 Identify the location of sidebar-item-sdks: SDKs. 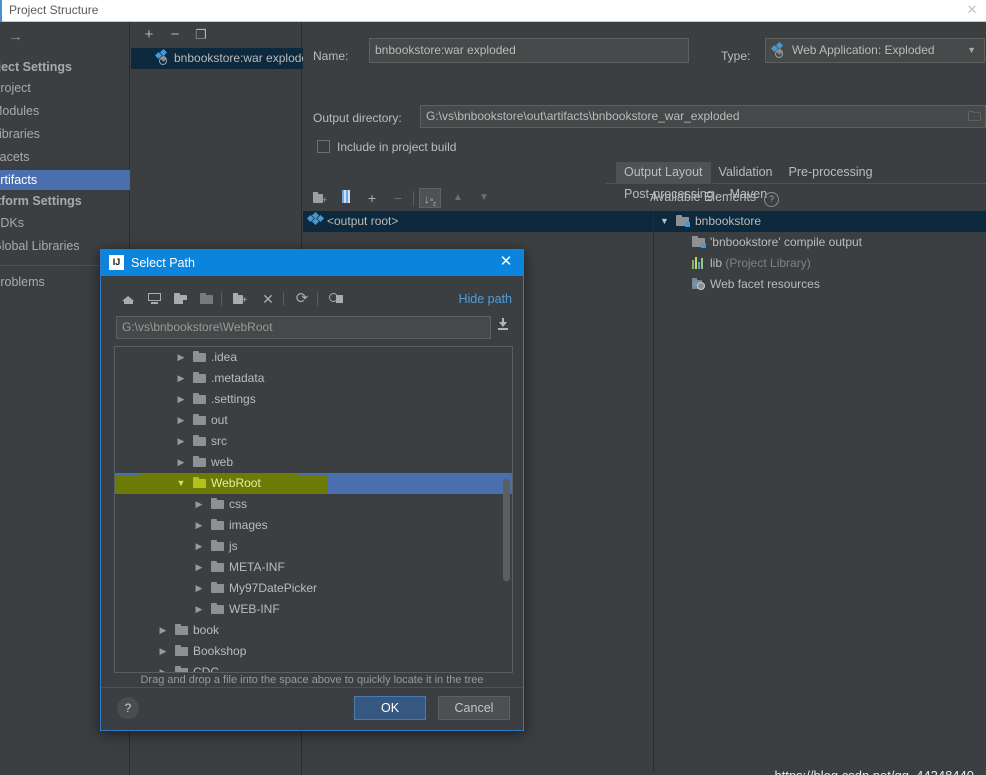
(65, 223).